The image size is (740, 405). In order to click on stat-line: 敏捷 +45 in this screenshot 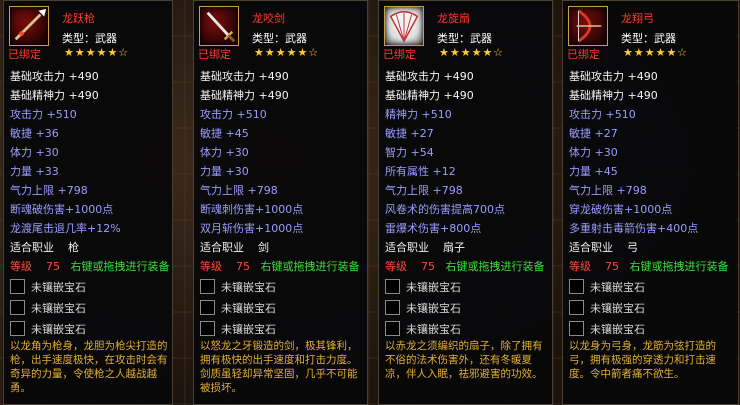, I will do `click(224, 133)`.